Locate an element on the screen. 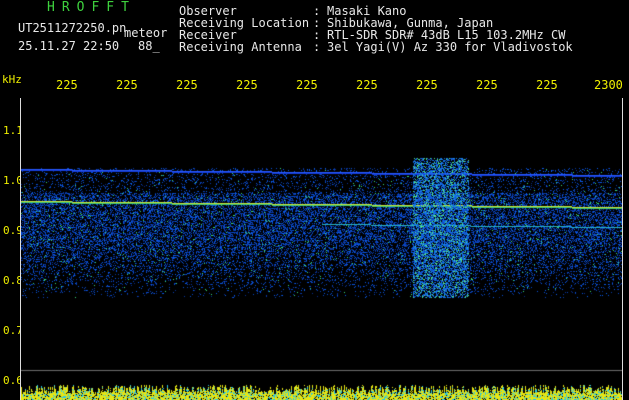 Image resolution: width=629 pixels, height=400 pixels. x-axis-ticks: 225 225 225 225 225 225 225 225 225 2300 is located at coordinates (314, 88).